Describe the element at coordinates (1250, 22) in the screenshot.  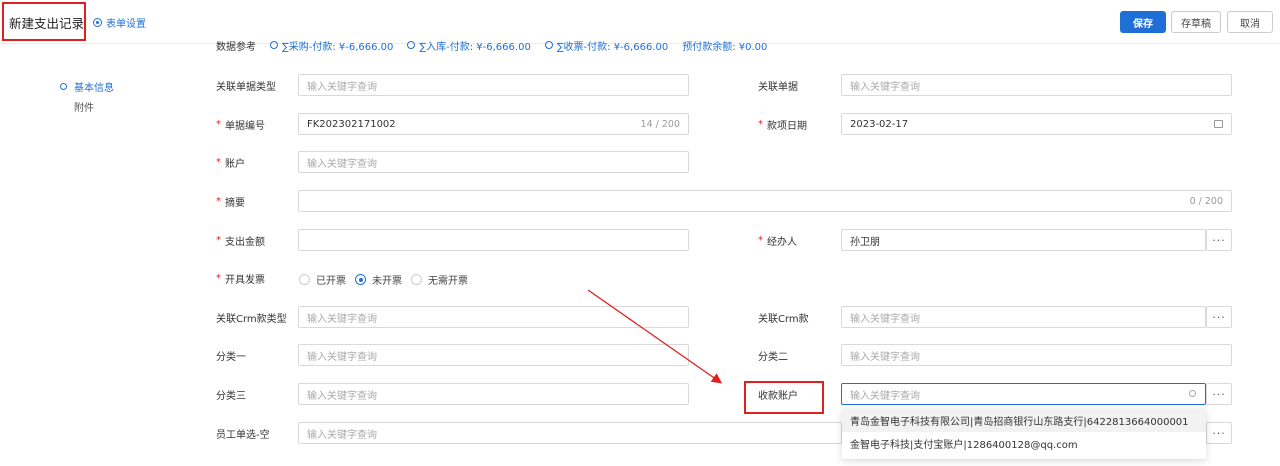
I see `cancel-button: 取消` at that location.